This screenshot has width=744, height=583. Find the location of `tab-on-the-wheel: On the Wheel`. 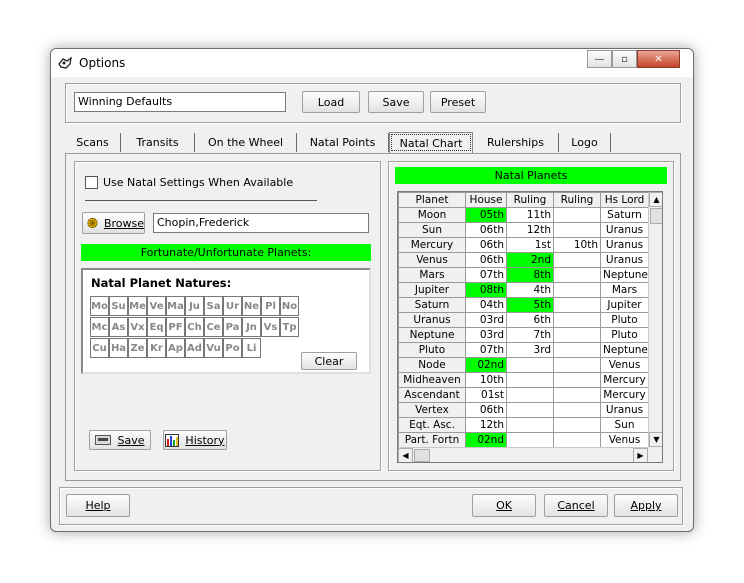

tab-on-the-wheel: On the Wheel is located at coordinates (246, 142).